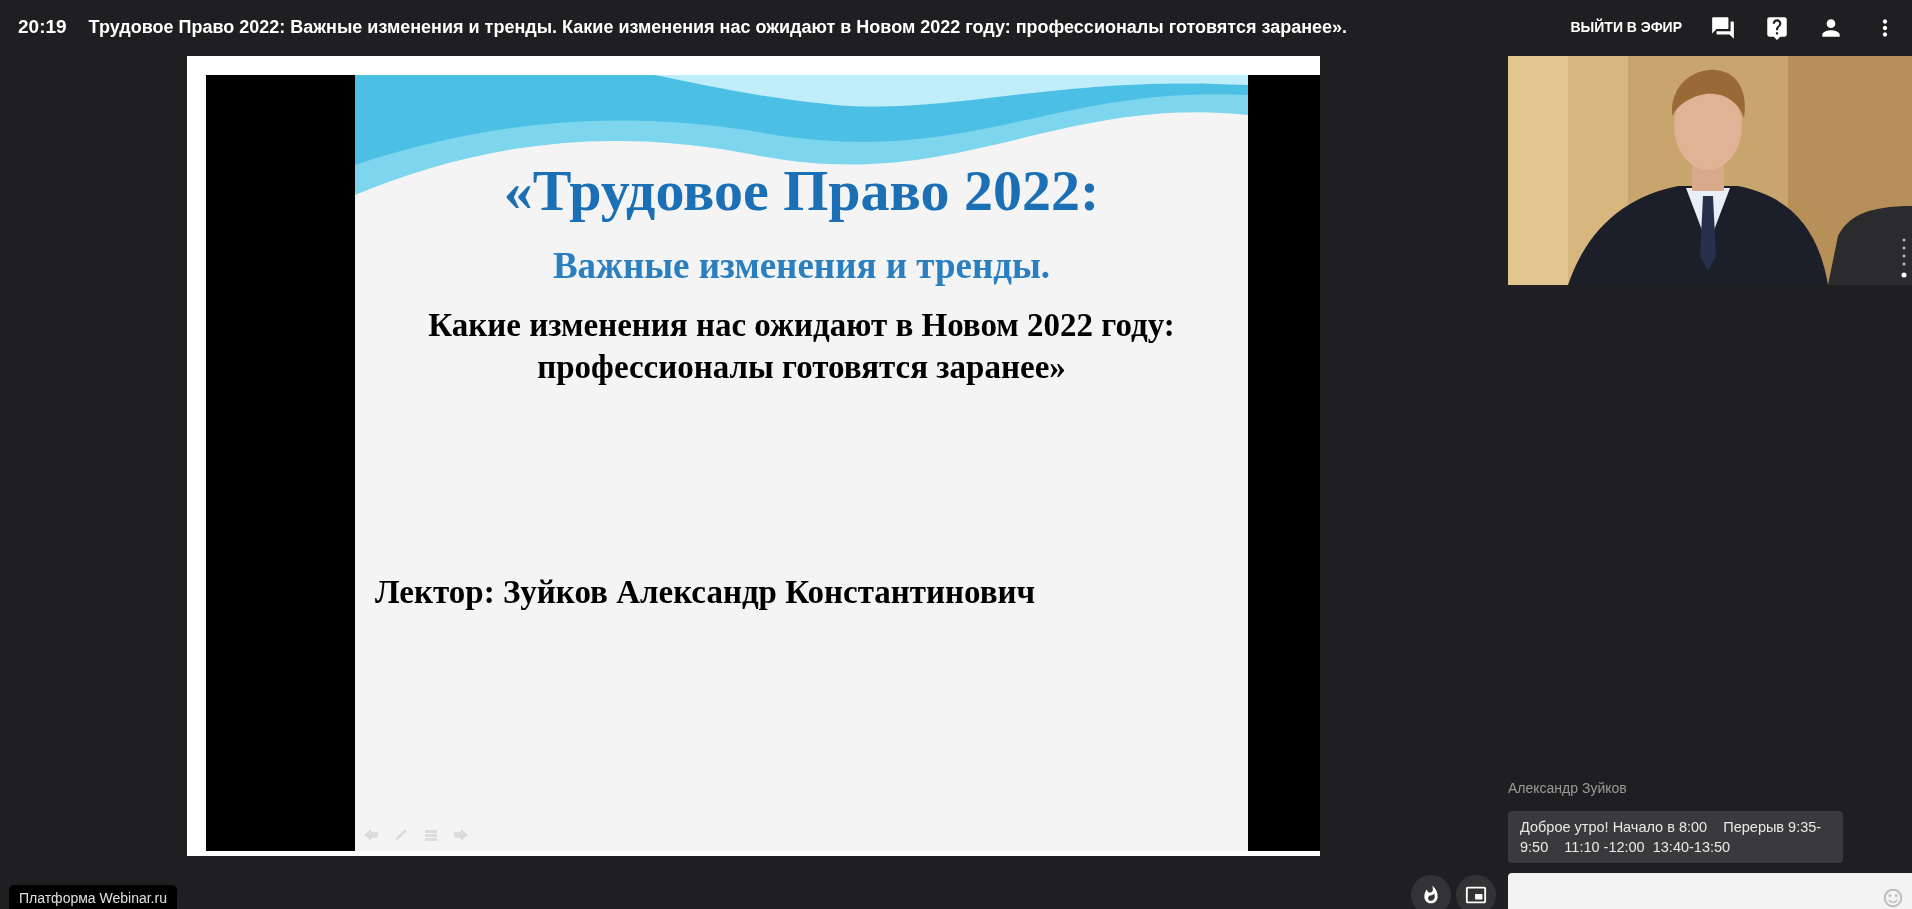  Describe the element at coordinates (801, 325) in the screenshot. I see `slide-text-line: Какие изменения нас ожидают в Новом 2022 году:` at that location.